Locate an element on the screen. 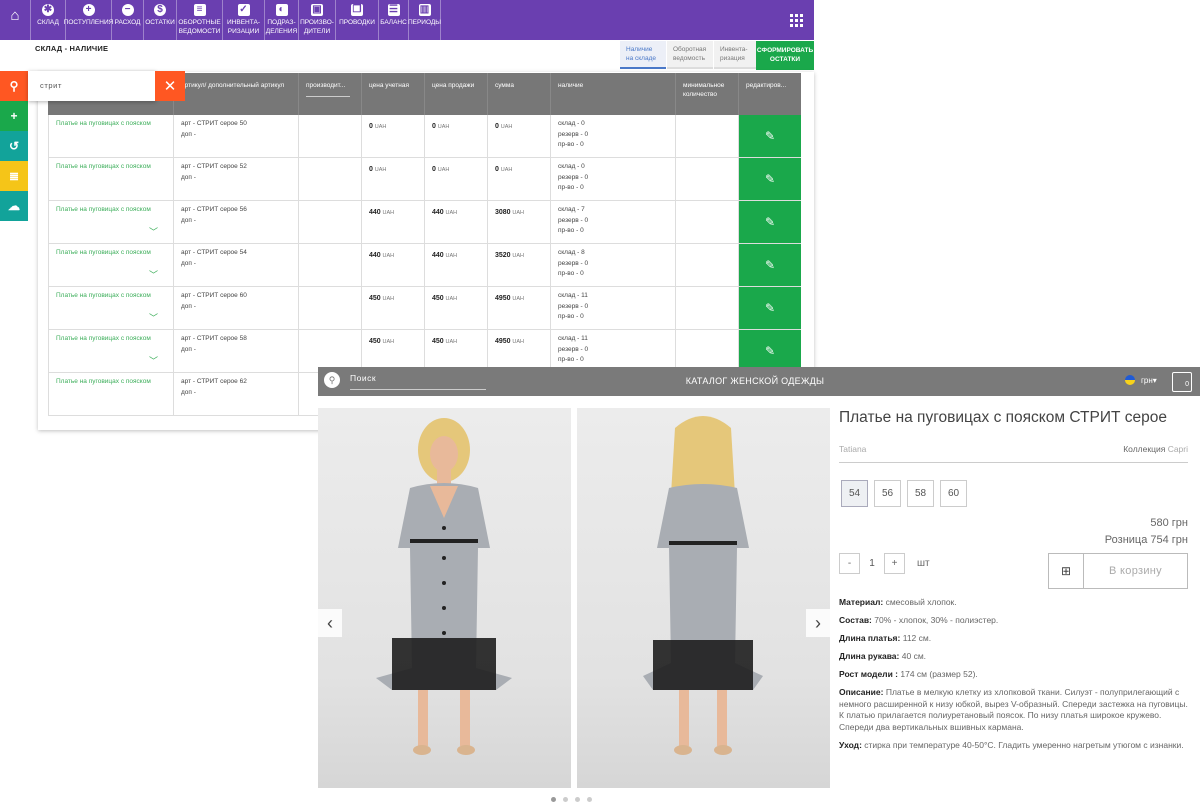 This screenshot has height=802, width=1200. article-text: арт - СТРИТ серое 52 is located at coordinates (214, 166).